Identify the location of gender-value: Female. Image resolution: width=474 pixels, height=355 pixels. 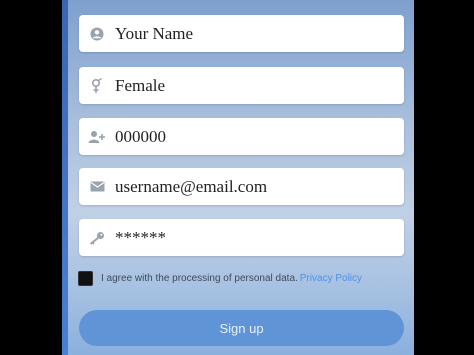
(140, 85).